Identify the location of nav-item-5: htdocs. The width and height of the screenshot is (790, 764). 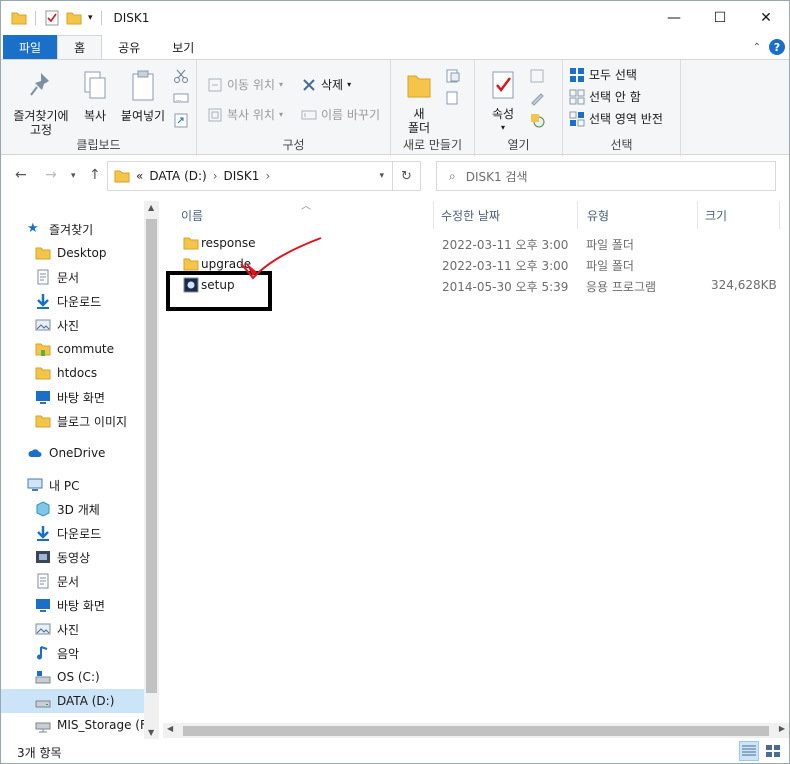
(97, 373).